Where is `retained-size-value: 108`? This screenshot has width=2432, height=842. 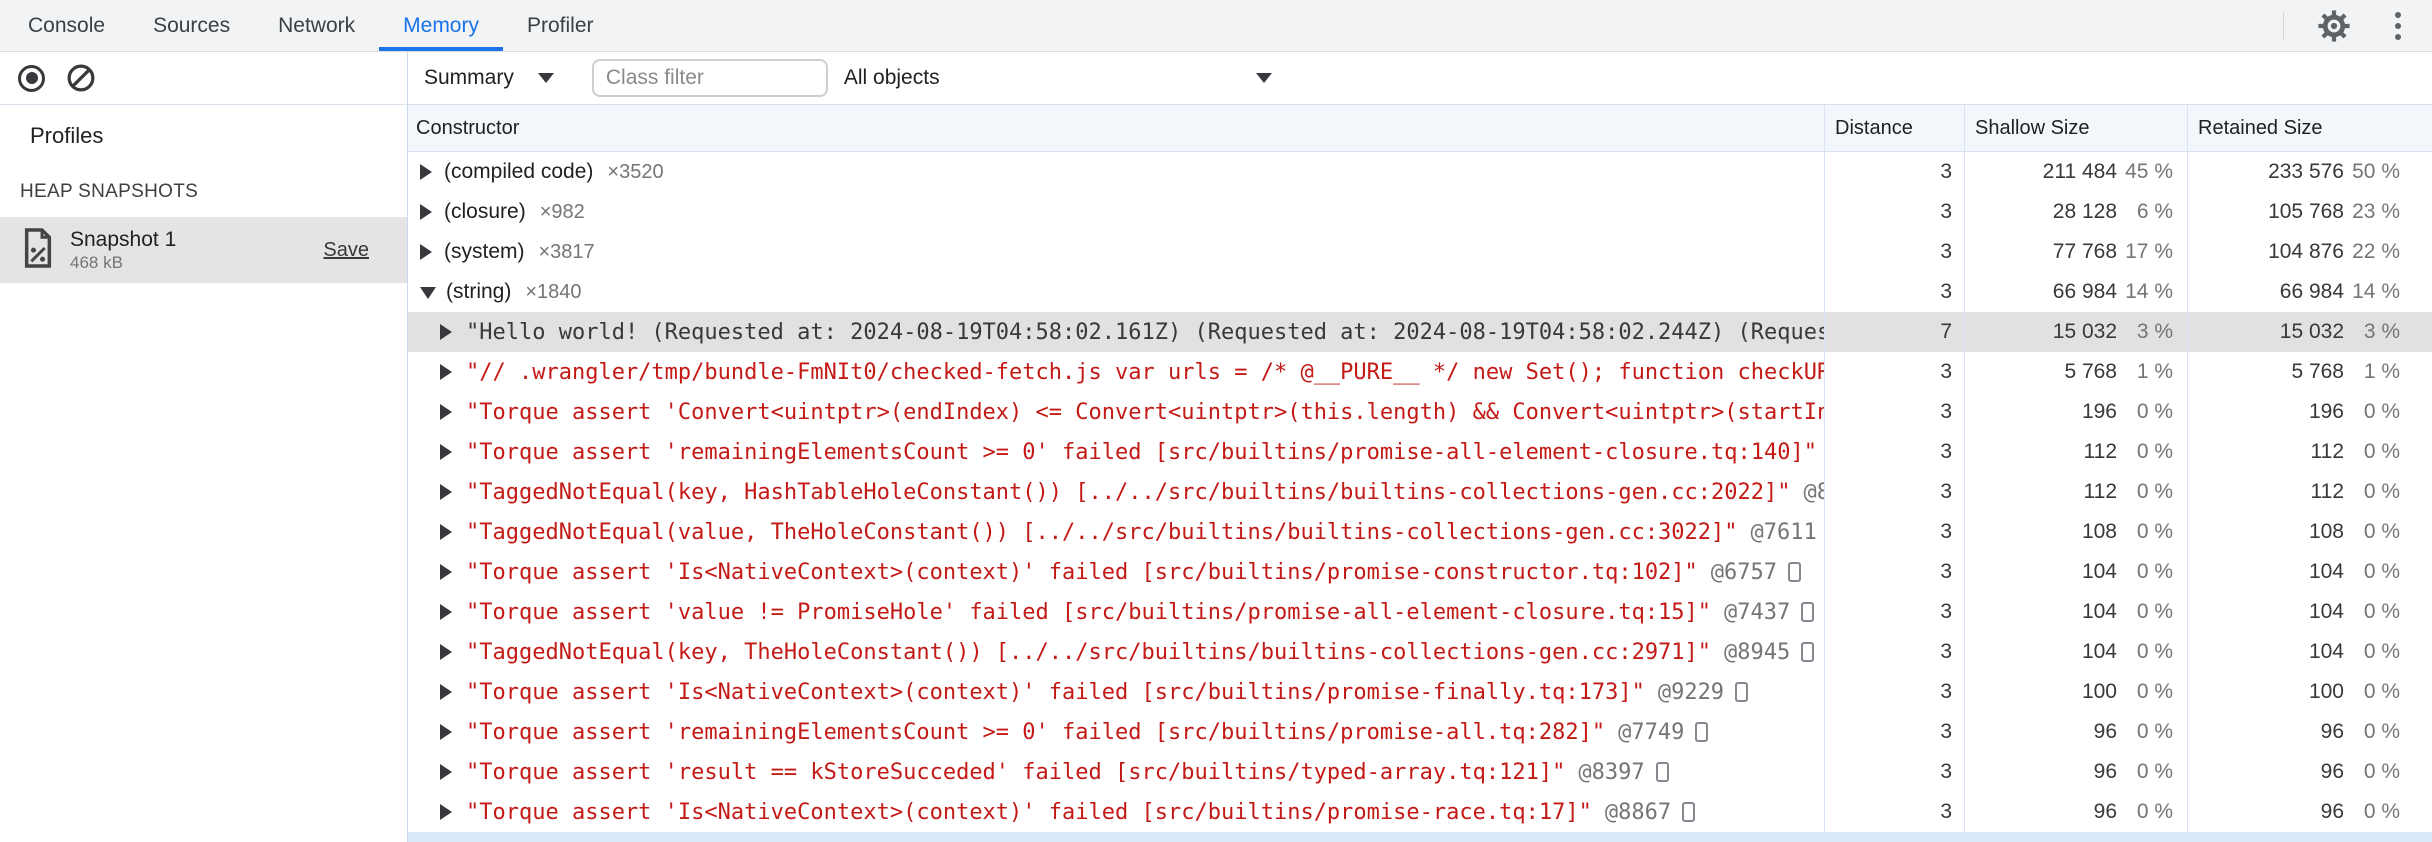
retained-size-value: 108 is located at coordinates (2326, 531).